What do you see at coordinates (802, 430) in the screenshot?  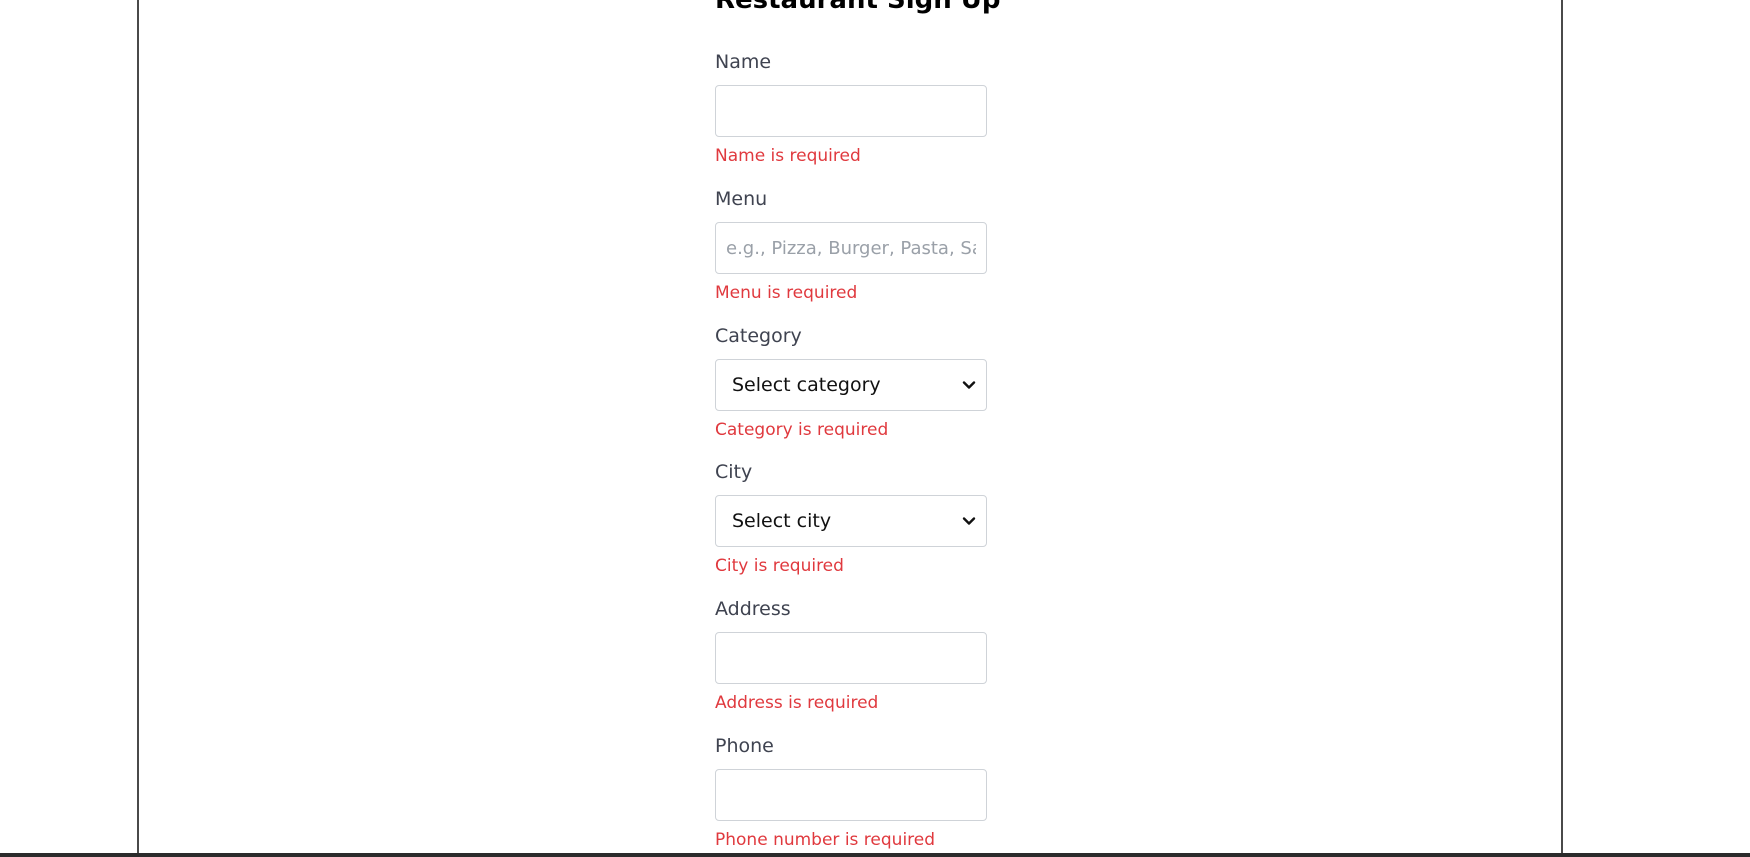 I see `category-error: Category is required` at bounding box center [802, 430].